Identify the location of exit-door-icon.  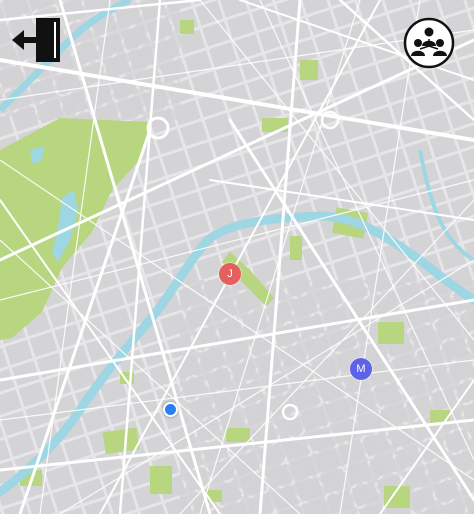
(36, 40).